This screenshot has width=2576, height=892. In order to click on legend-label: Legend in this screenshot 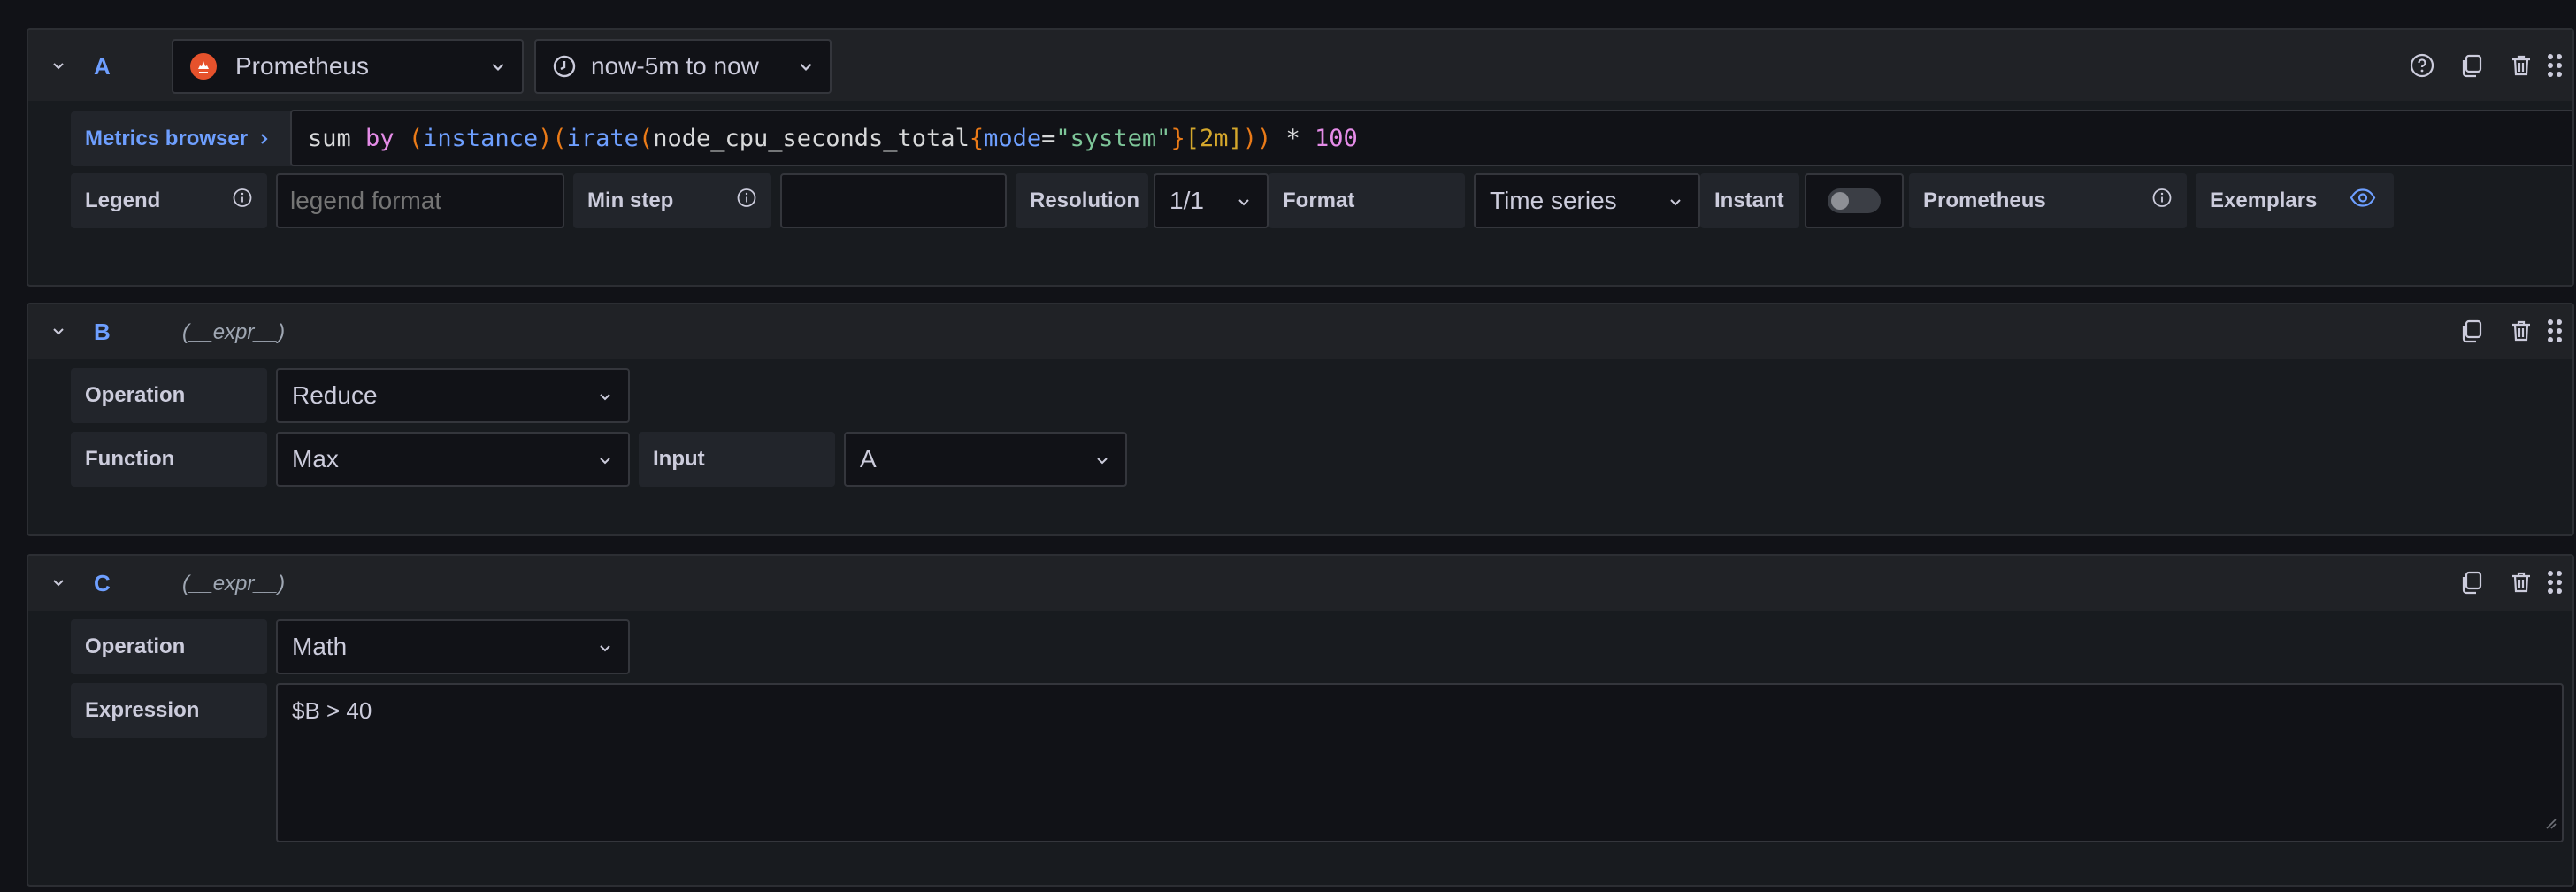, I will do `click(123, 200)`.